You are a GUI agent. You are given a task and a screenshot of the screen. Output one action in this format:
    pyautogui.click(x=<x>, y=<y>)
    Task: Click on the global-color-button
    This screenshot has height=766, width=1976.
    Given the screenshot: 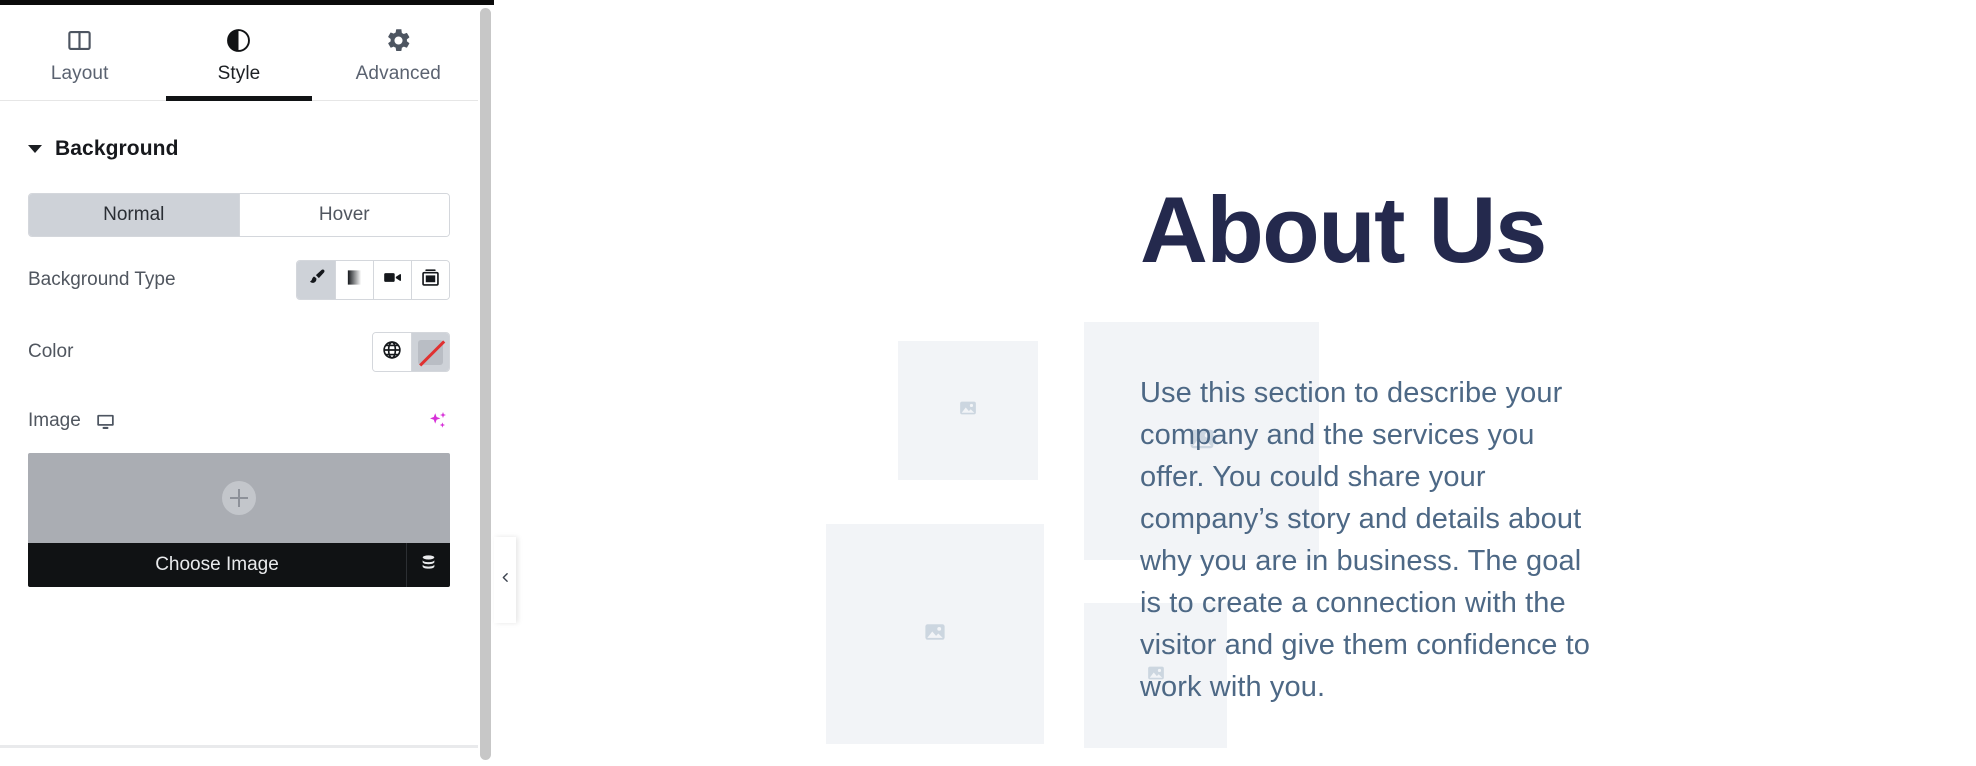 What is the action you would take?
    pyautogui.click(x=392, y=352)
    